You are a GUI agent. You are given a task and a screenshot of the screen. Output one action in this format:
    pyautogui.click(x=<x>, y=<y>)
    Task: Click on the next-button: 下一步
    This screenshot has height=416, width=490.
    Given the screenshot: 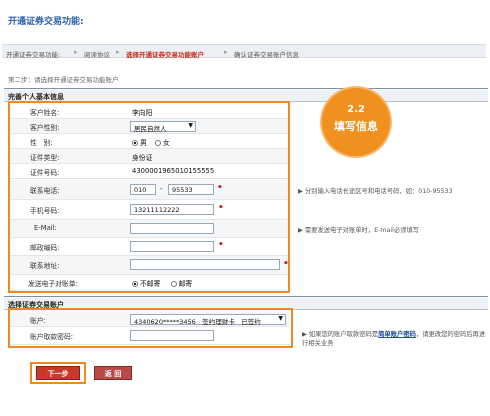 What is the action you would take?
    pyautogui.click(x=58, y=373)
    